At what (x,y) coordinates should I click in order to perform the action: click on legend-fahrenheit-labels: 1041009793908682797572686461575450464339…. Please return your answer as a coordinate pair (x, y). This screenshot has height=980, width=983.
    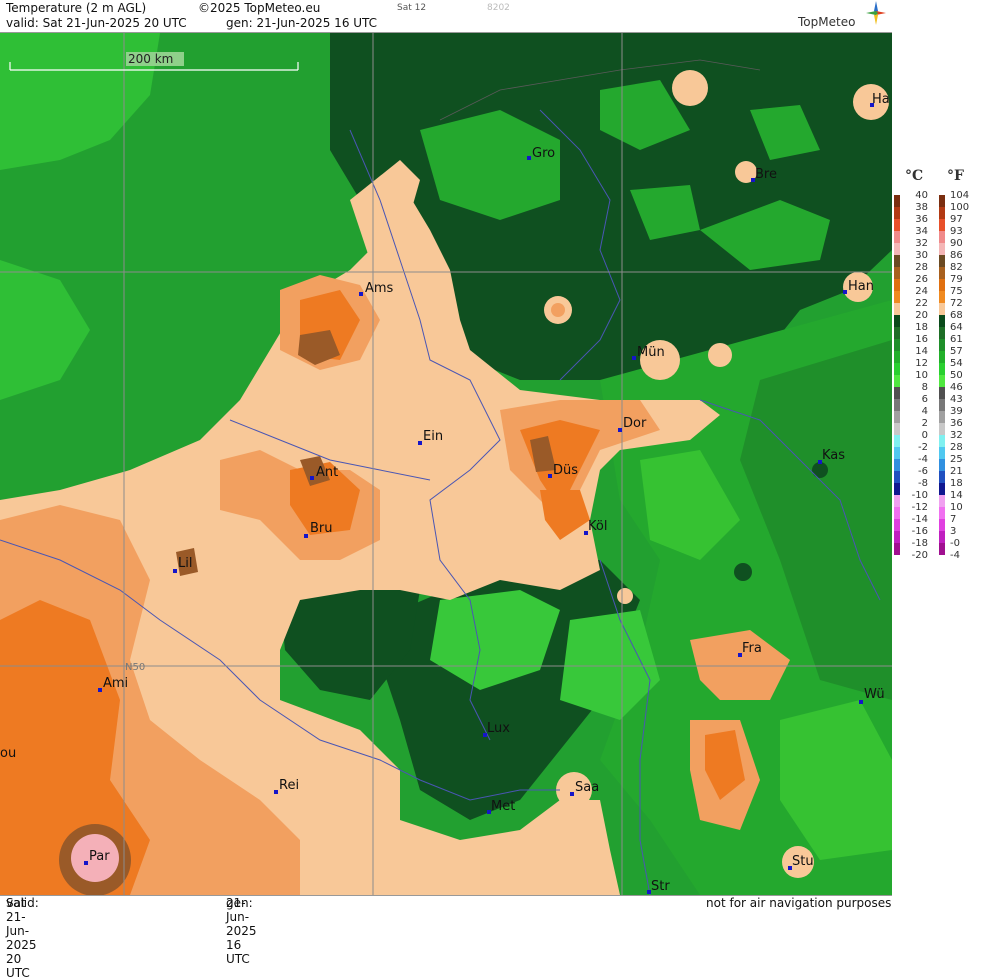
    Looking at the image, I should click on (959, 375).